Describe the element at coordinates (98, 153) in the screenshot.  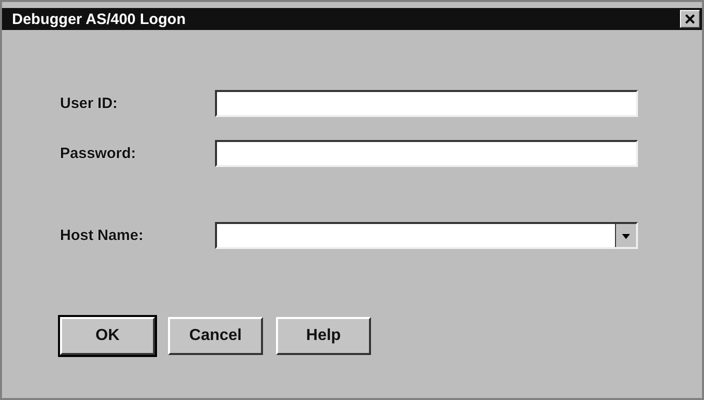
I see `field-label: Password:` at that location.